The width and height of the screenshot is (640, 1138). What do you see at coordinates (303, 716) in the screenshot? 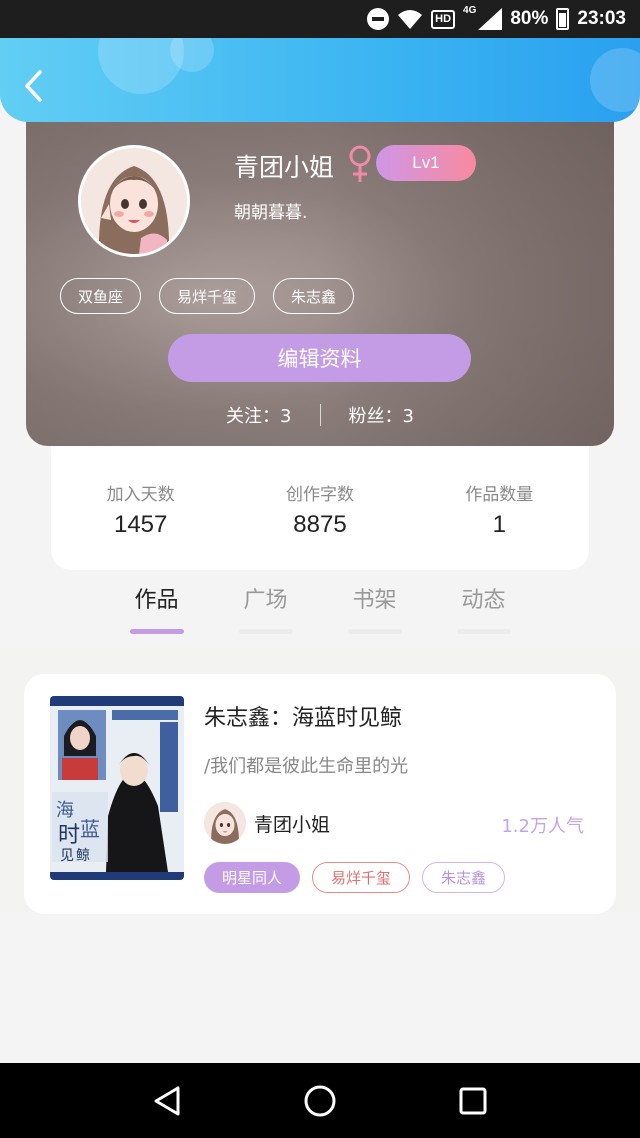
I see `work-title: 朱志鑫：海蓝时见鲸` at bounding box center [303, 716].